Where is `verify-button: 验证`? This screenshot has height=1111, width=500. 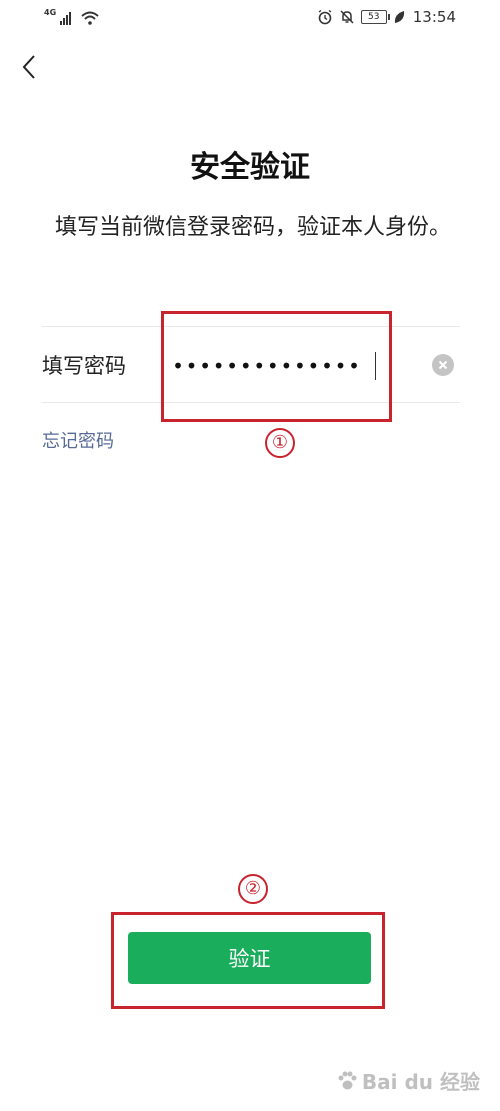 verify-button: 验证 is located at coordinates (249, 958).